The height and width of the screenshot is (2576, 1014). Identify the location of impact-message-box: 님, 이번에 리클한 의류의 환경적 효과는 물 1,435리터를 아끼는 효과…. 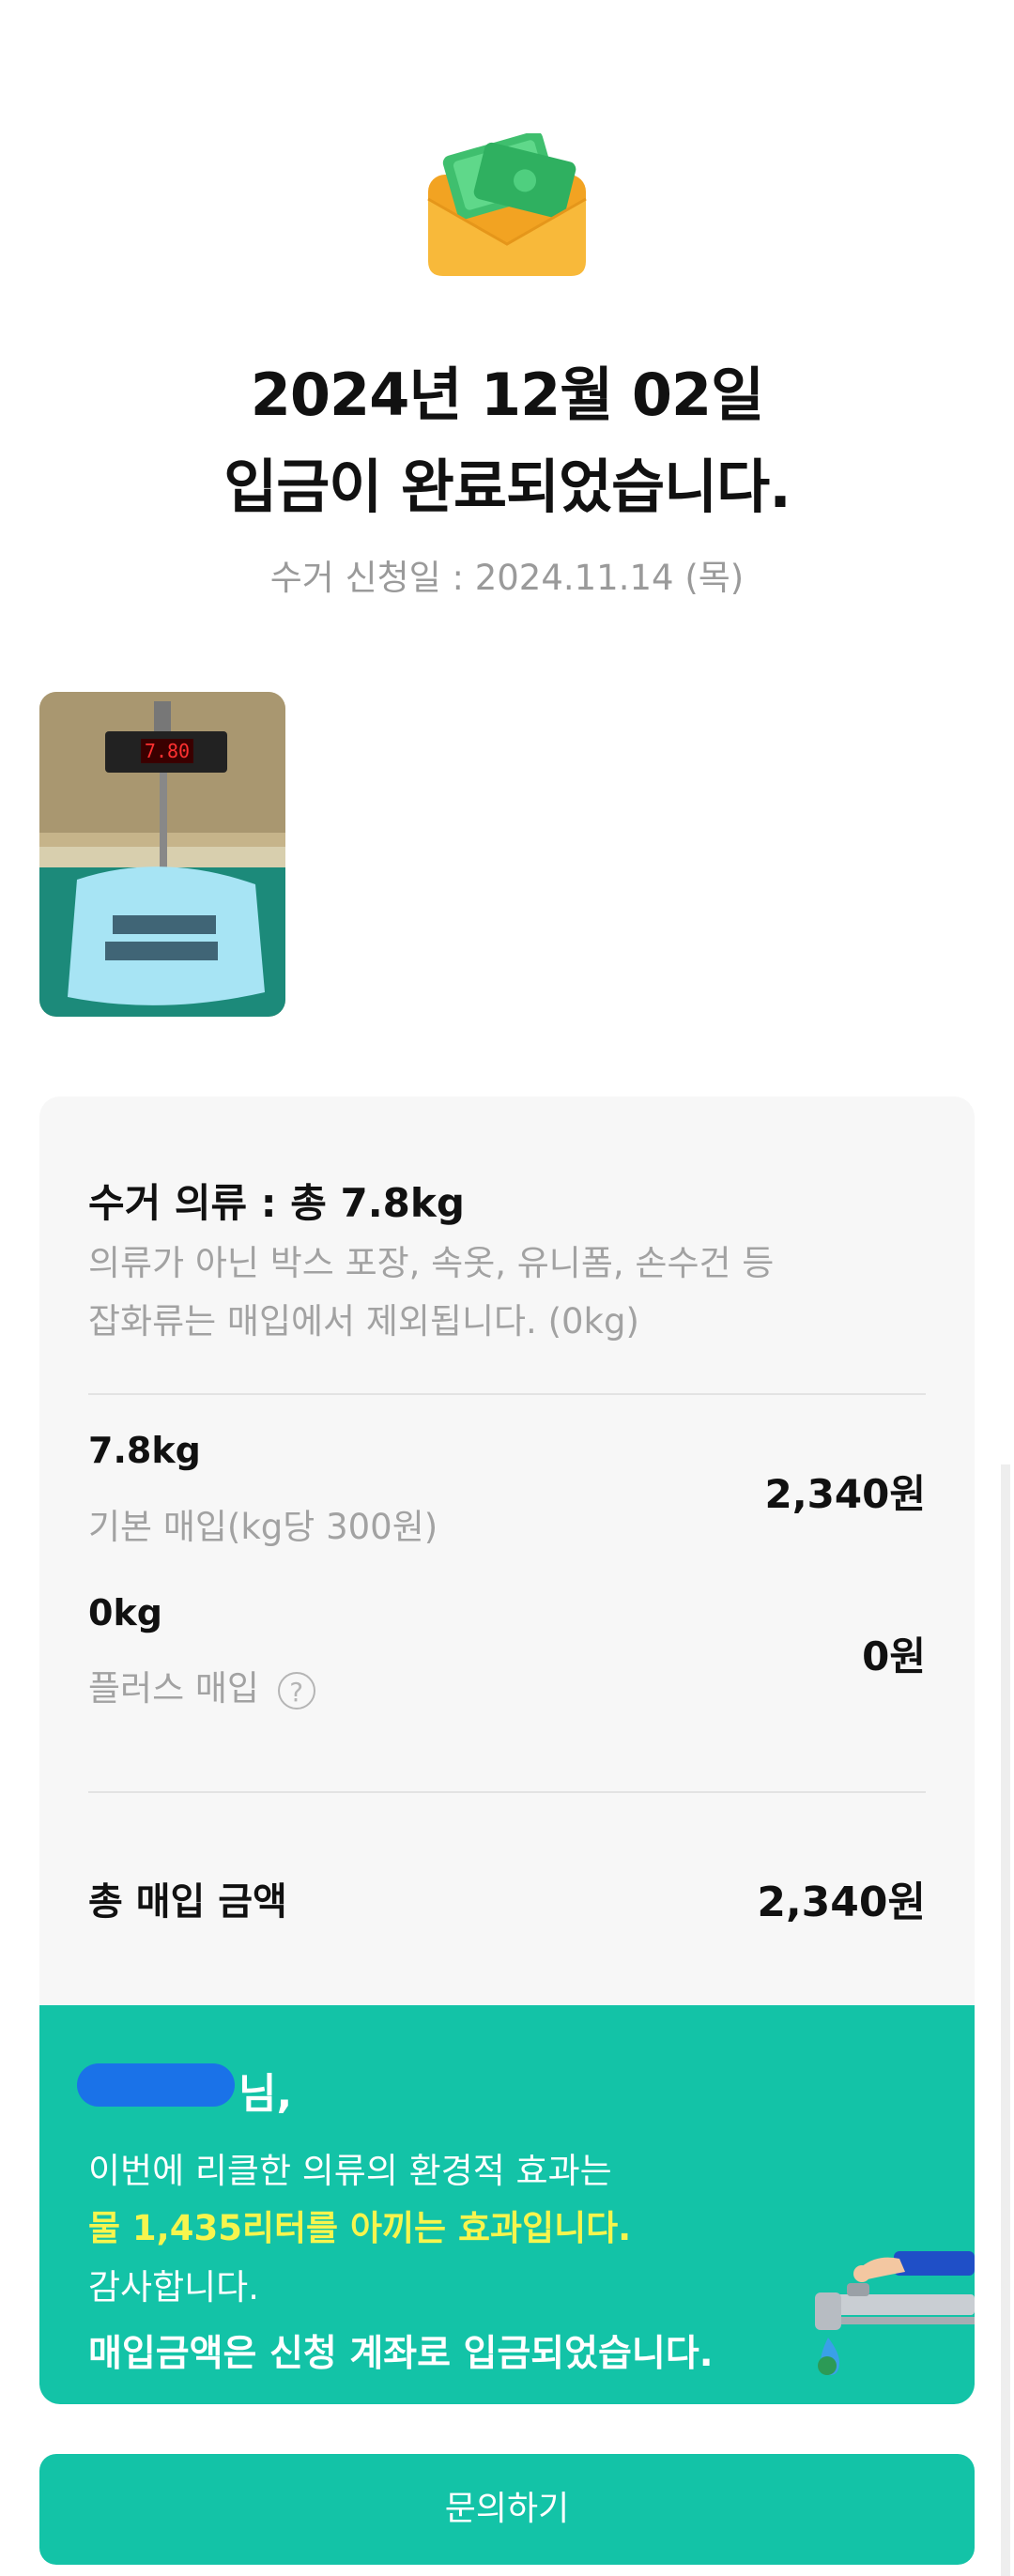
(507, 2205).